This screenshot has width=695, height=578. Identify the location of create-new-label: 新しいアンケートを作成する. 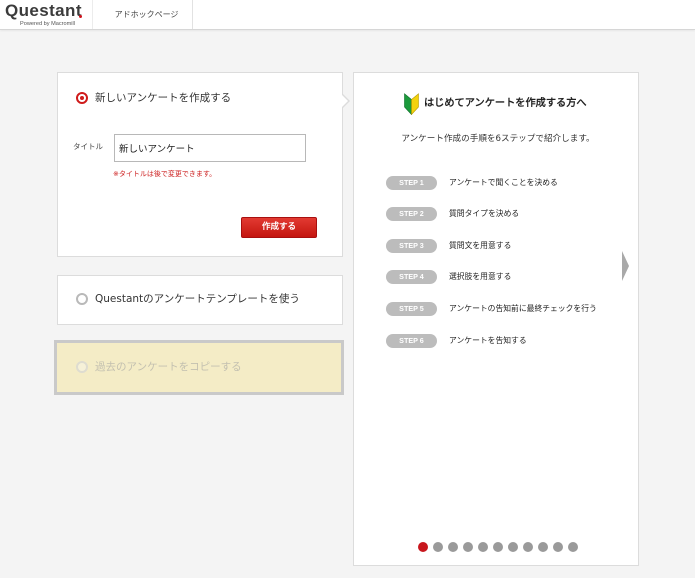
(163, 98).